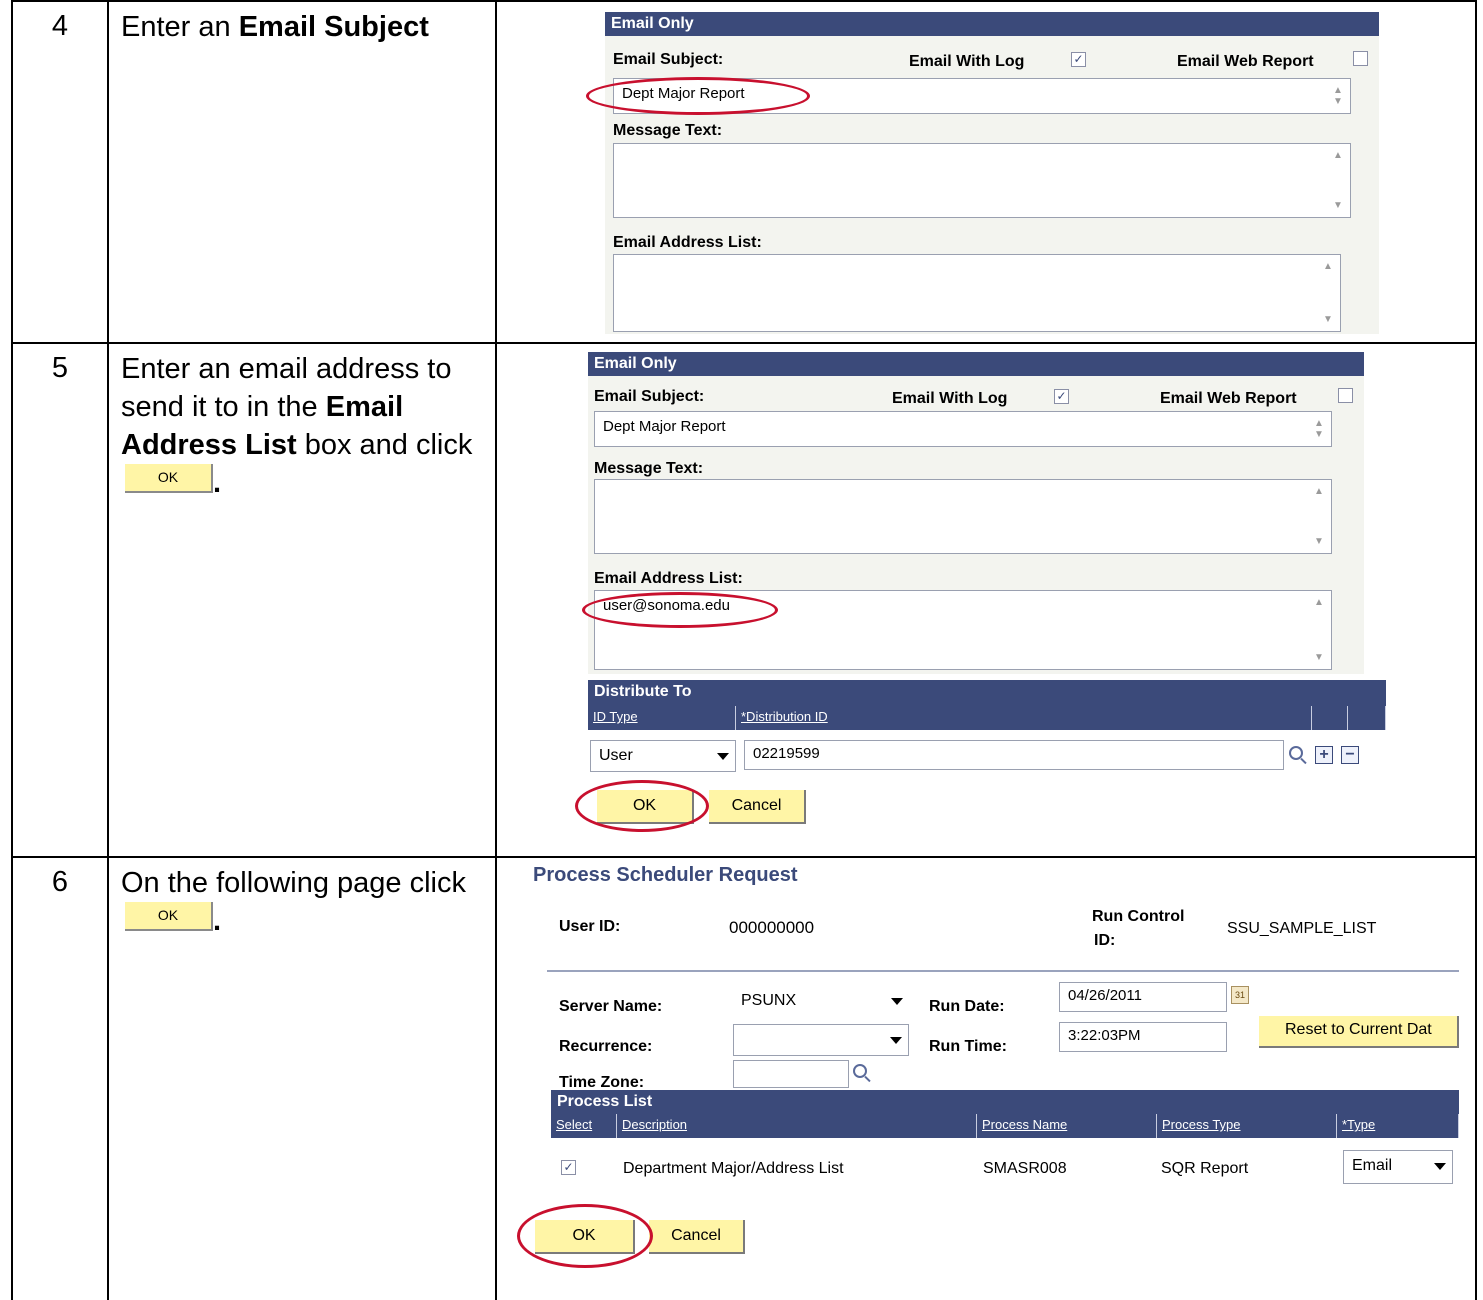  I want to click on process-description: Department Major/Address List, so click(733, 1168).